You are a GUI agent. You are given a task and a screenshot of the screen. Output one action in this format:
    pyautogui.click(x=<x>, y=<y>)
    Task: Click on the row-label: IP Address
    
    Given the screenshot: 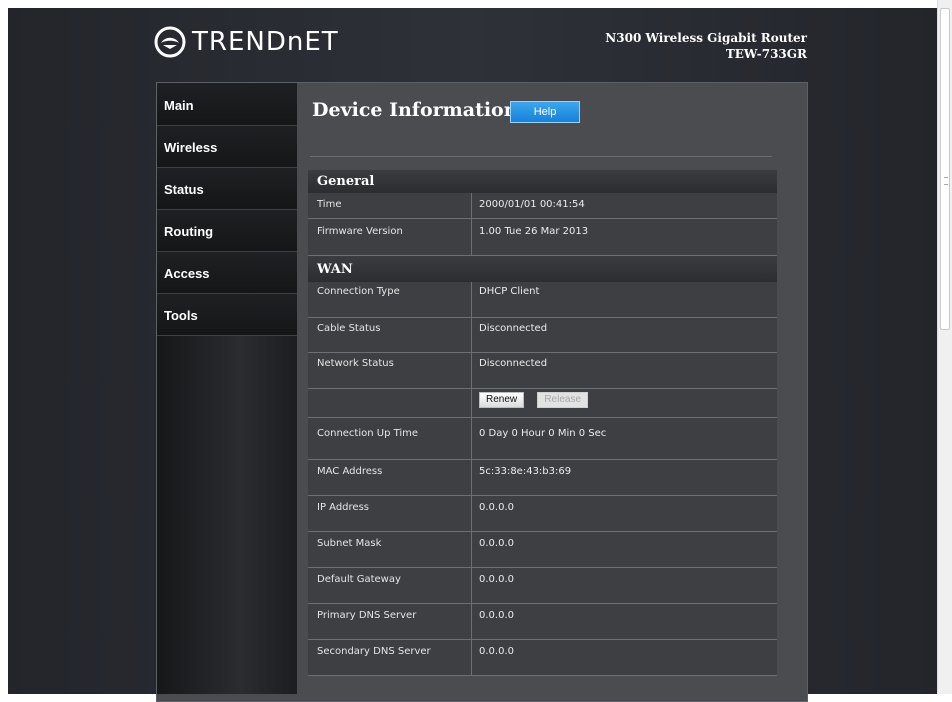 What is the action you would take?
    pyautogui.click(x=390, y=513)
    